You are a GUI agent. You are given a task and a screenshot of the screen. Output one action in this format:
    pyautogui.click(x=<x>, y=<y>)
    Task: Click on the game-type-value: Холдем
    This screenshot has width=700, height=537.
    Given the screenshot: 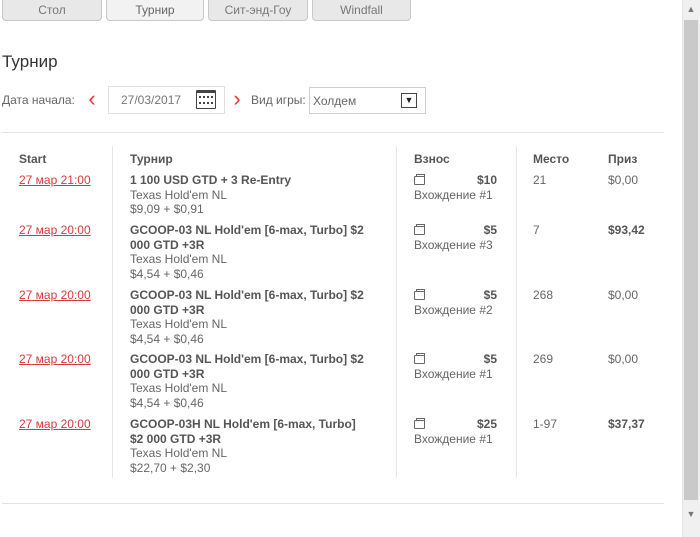 What is the action you would take?
    pyautogui.click(x=335, y=101)
    